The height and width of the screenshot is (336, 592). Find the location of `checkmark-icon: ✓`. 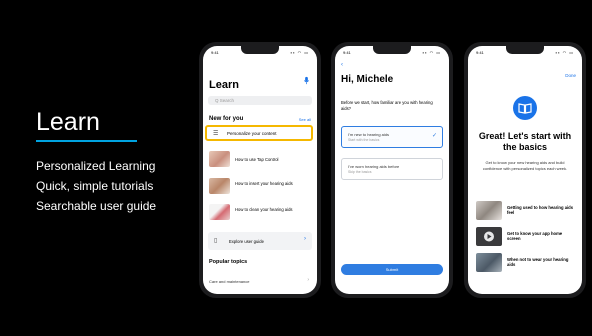

checkmark-icon: ✓ is located at coordinates (434, 136).